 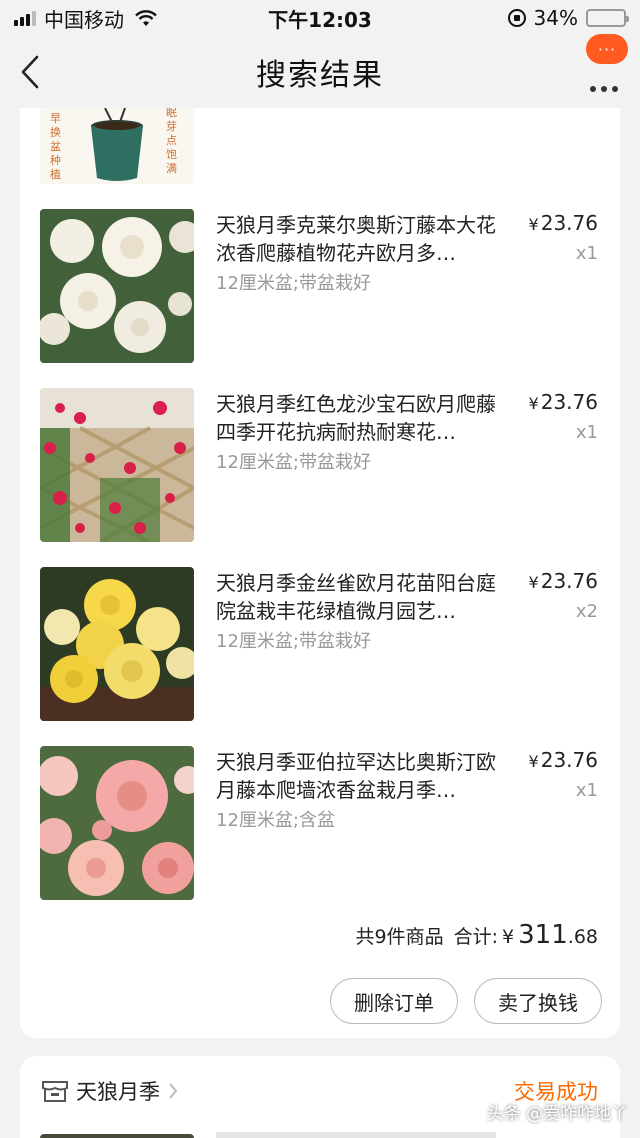 I want to click on white-rose-image, so click(x=117, y=286).